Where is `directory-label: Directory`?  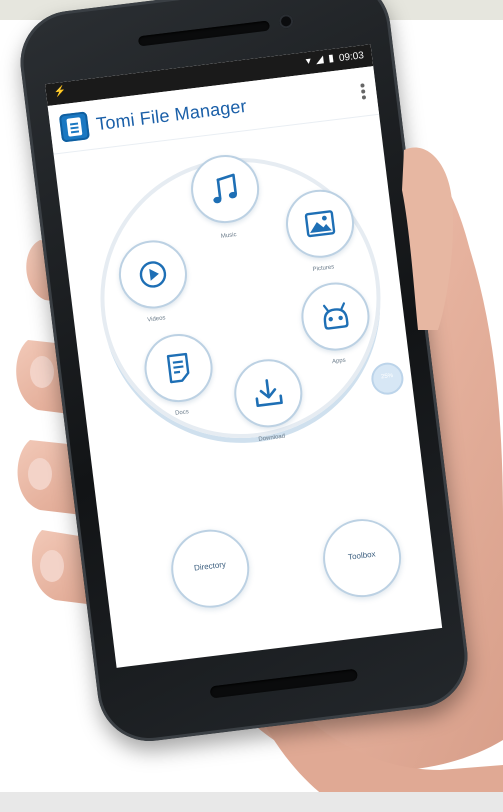 directory-label: Directory is located at coordinates (210, 566).